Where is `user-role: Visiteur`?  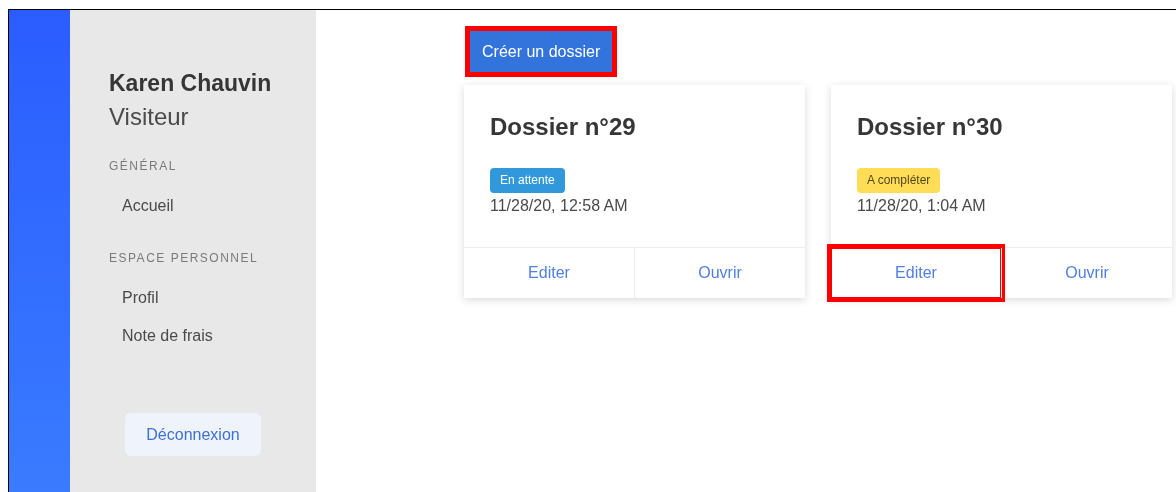
user-role: Visiteur is located at coordinates (149, 117).